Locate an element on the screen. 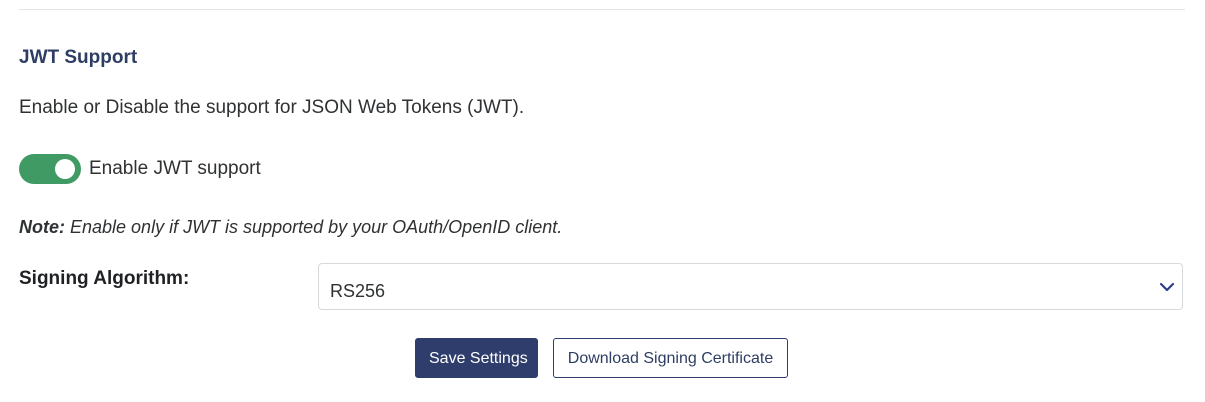  chevron-down-icon is located at coordinates (1167, 287).